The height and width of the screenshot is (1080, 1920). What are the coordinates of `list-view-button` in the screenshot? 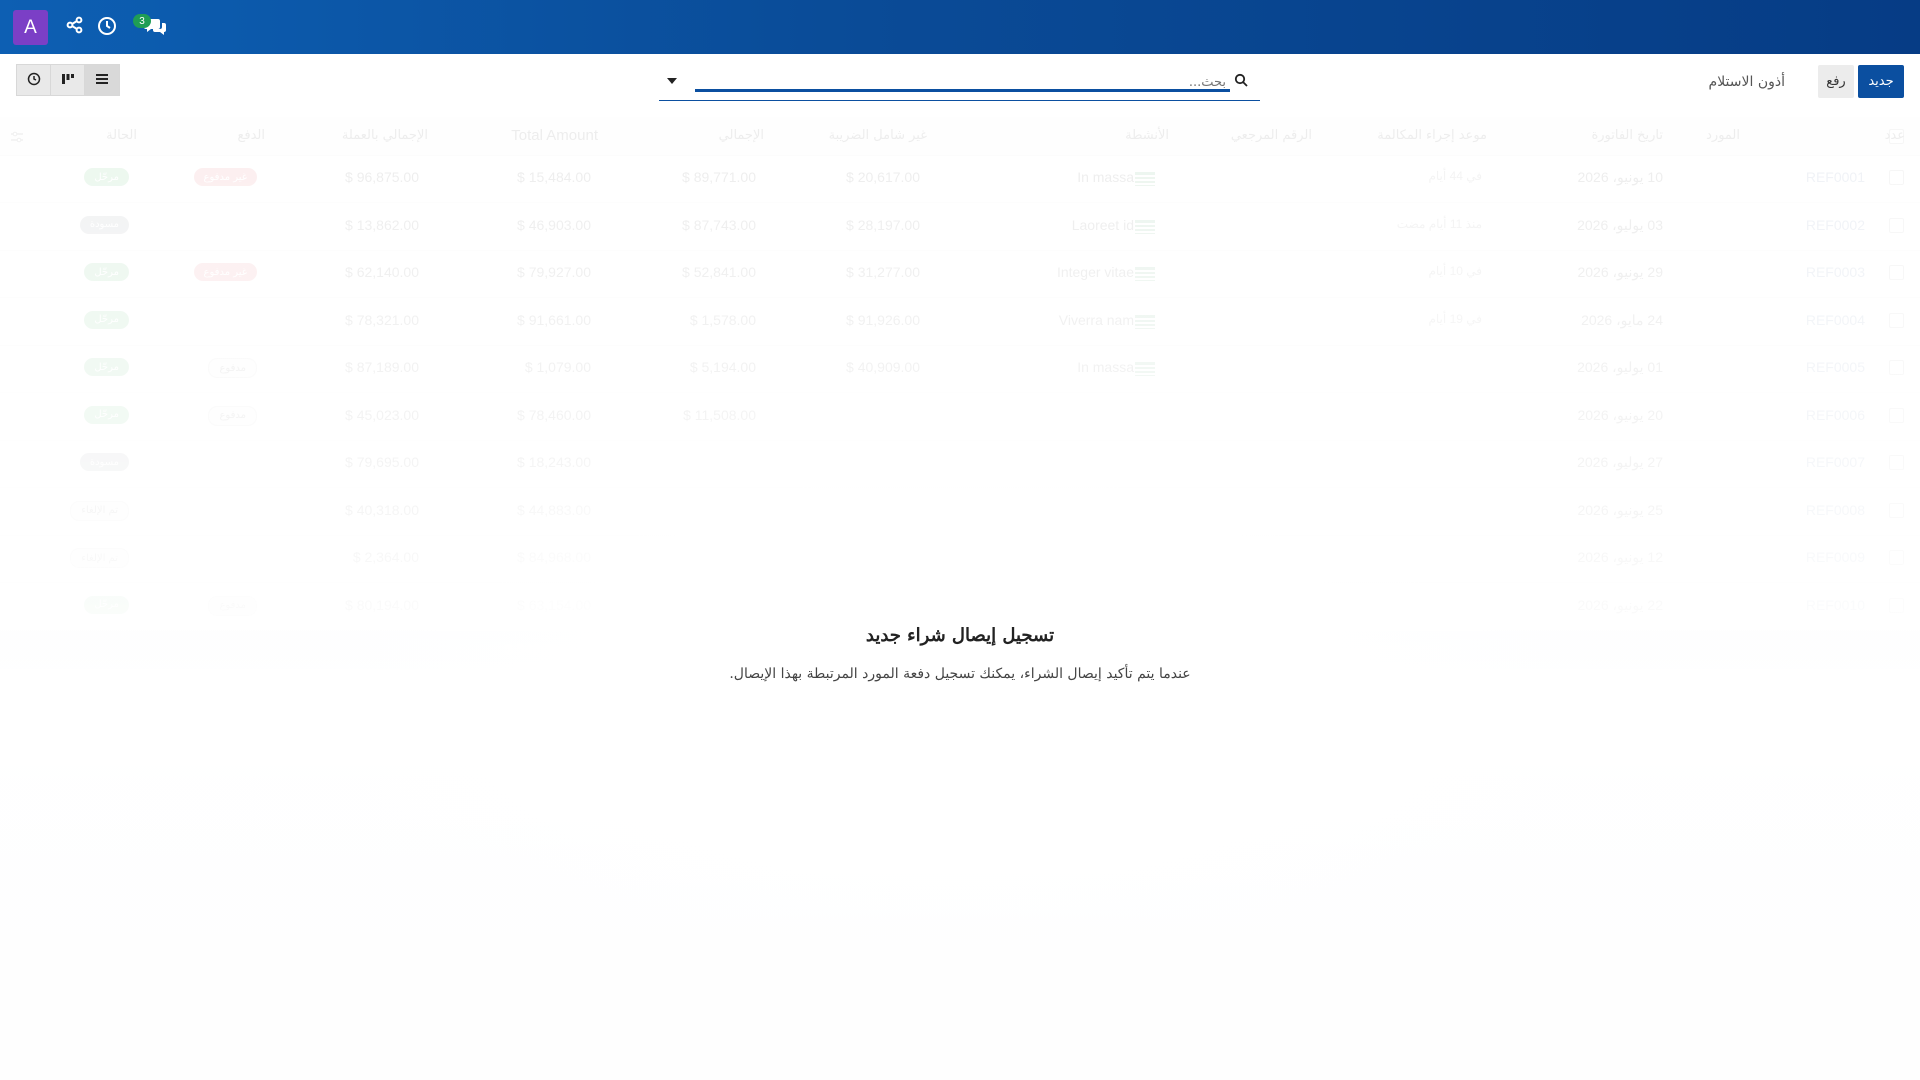 It's located at (102, 80).